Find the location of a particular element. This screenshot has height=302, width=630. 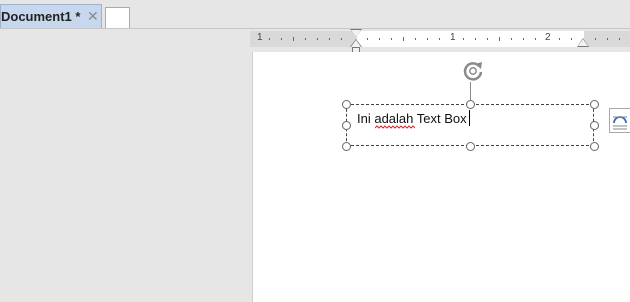

right-indent-marker-fill is located at coordinates (583, 42).